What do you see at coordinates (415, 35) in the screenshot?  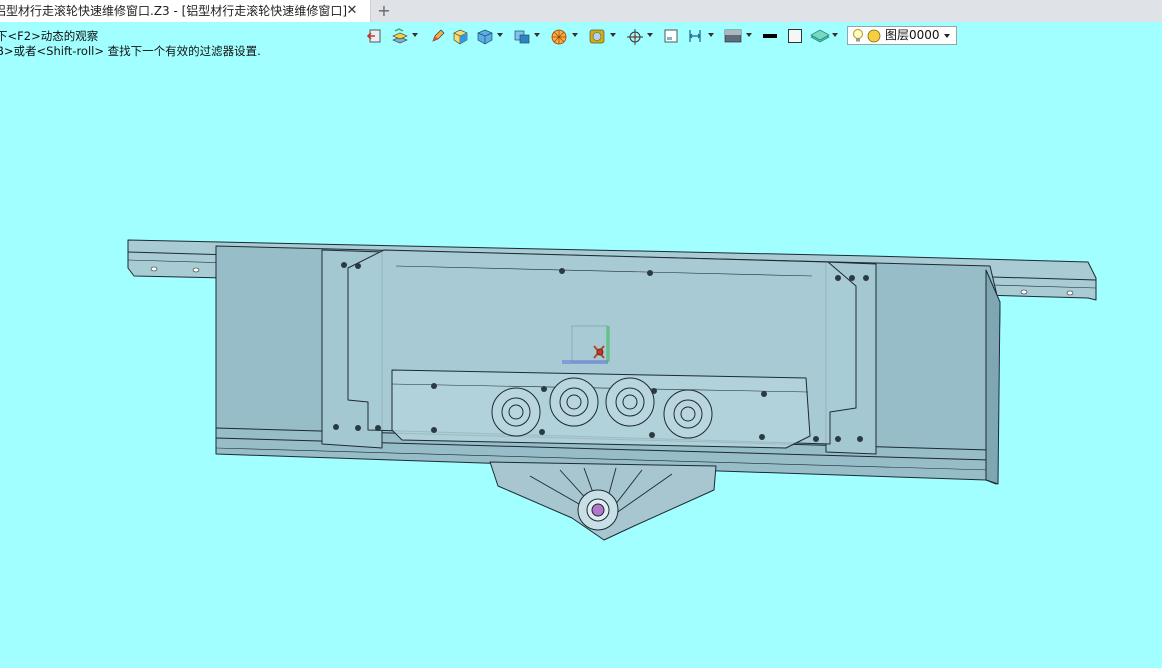 I see `layer-manager-dropdown-icon` at bounding box center [415, 35].